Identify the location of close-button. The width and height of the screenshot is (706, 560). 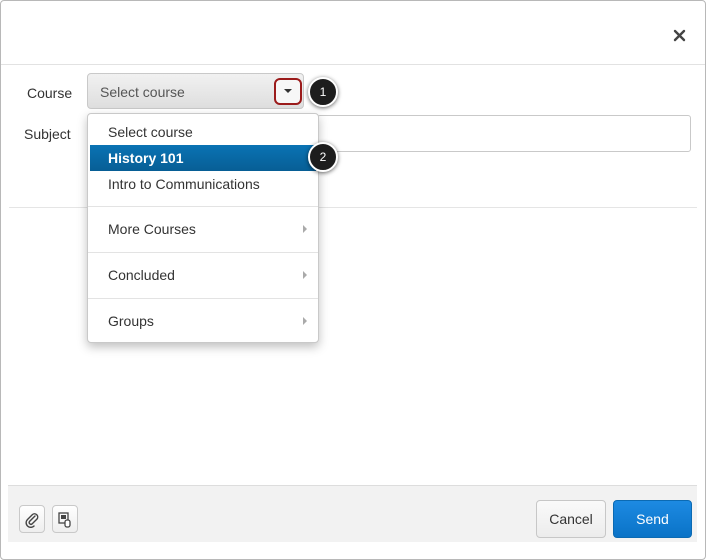
(680, 36).